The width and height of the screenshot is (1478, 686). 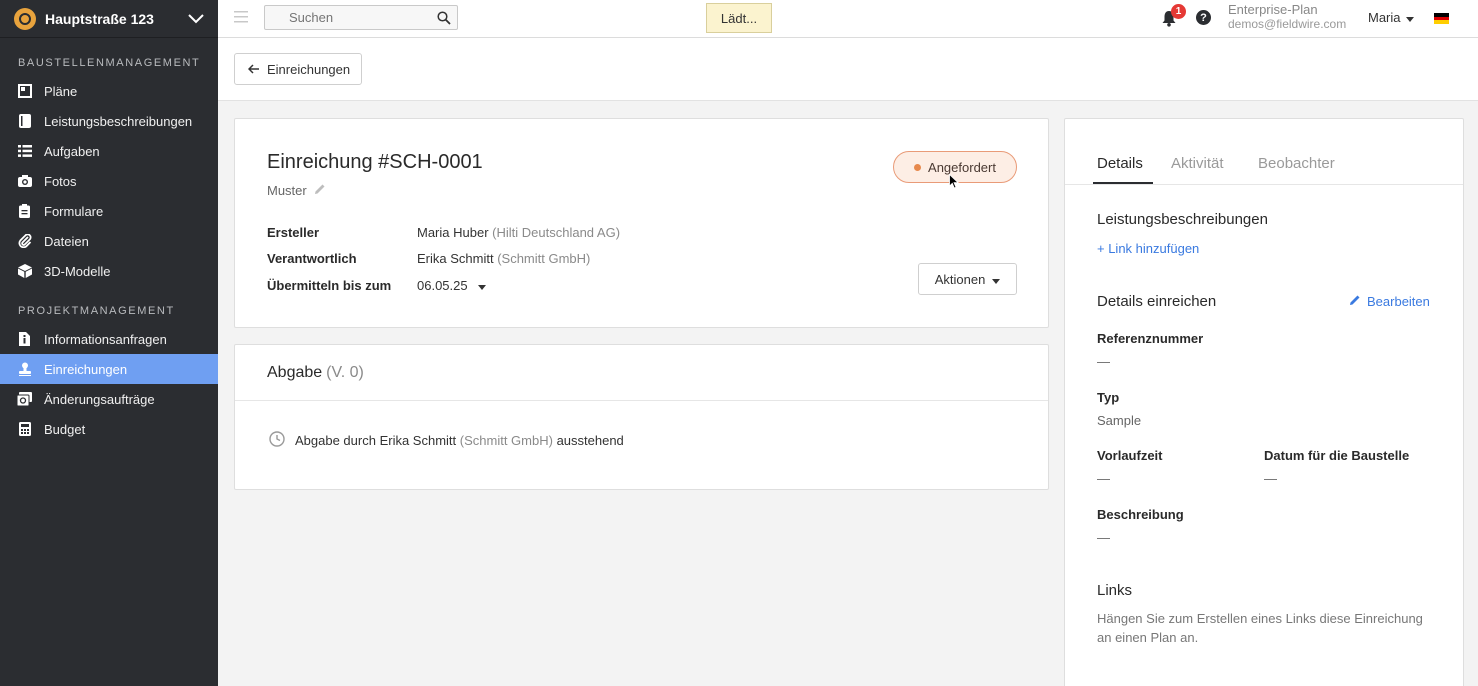 I want to click on clipboard-icon, so click(x=24, y=211).